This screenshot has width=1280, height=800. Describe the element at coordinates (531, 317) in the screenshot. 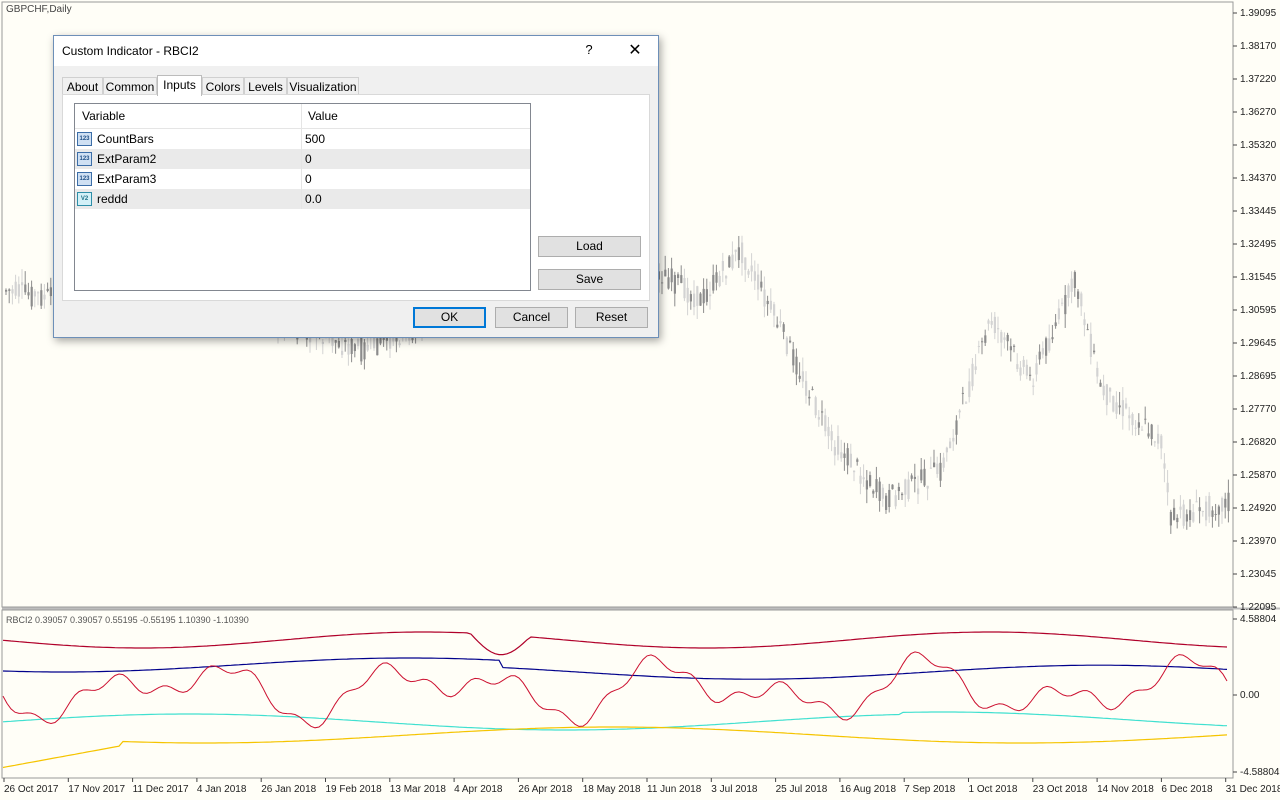

I see `cancel-button: Cancel` at that location.